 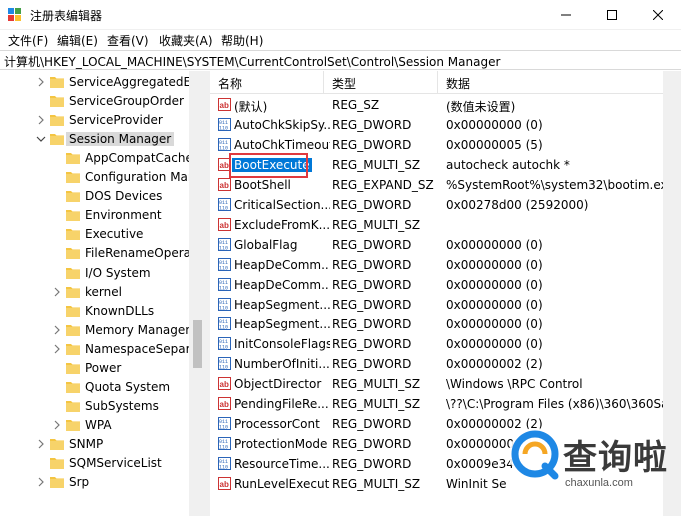 What do you see at coordinates (77, 40) in the screenshot?
I see `menu-edit: 编辑(E)` at bounding box center [77, 40].